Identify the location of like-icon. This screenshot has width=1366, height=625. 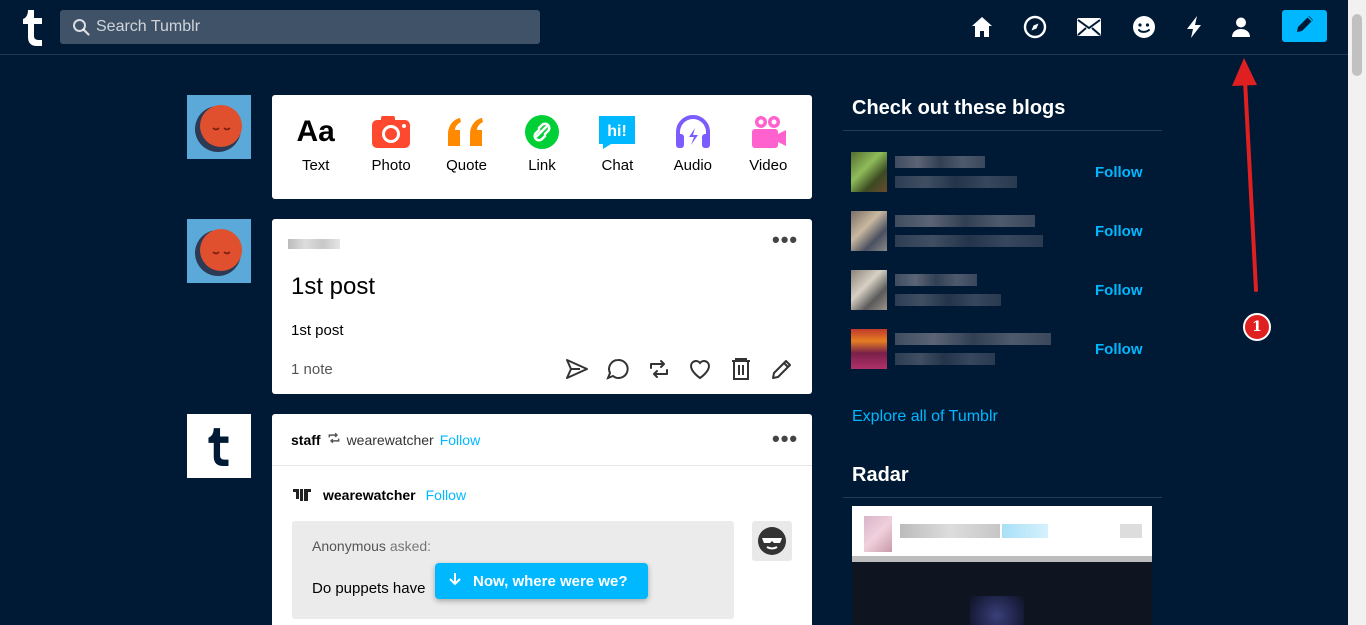
(700, 369).